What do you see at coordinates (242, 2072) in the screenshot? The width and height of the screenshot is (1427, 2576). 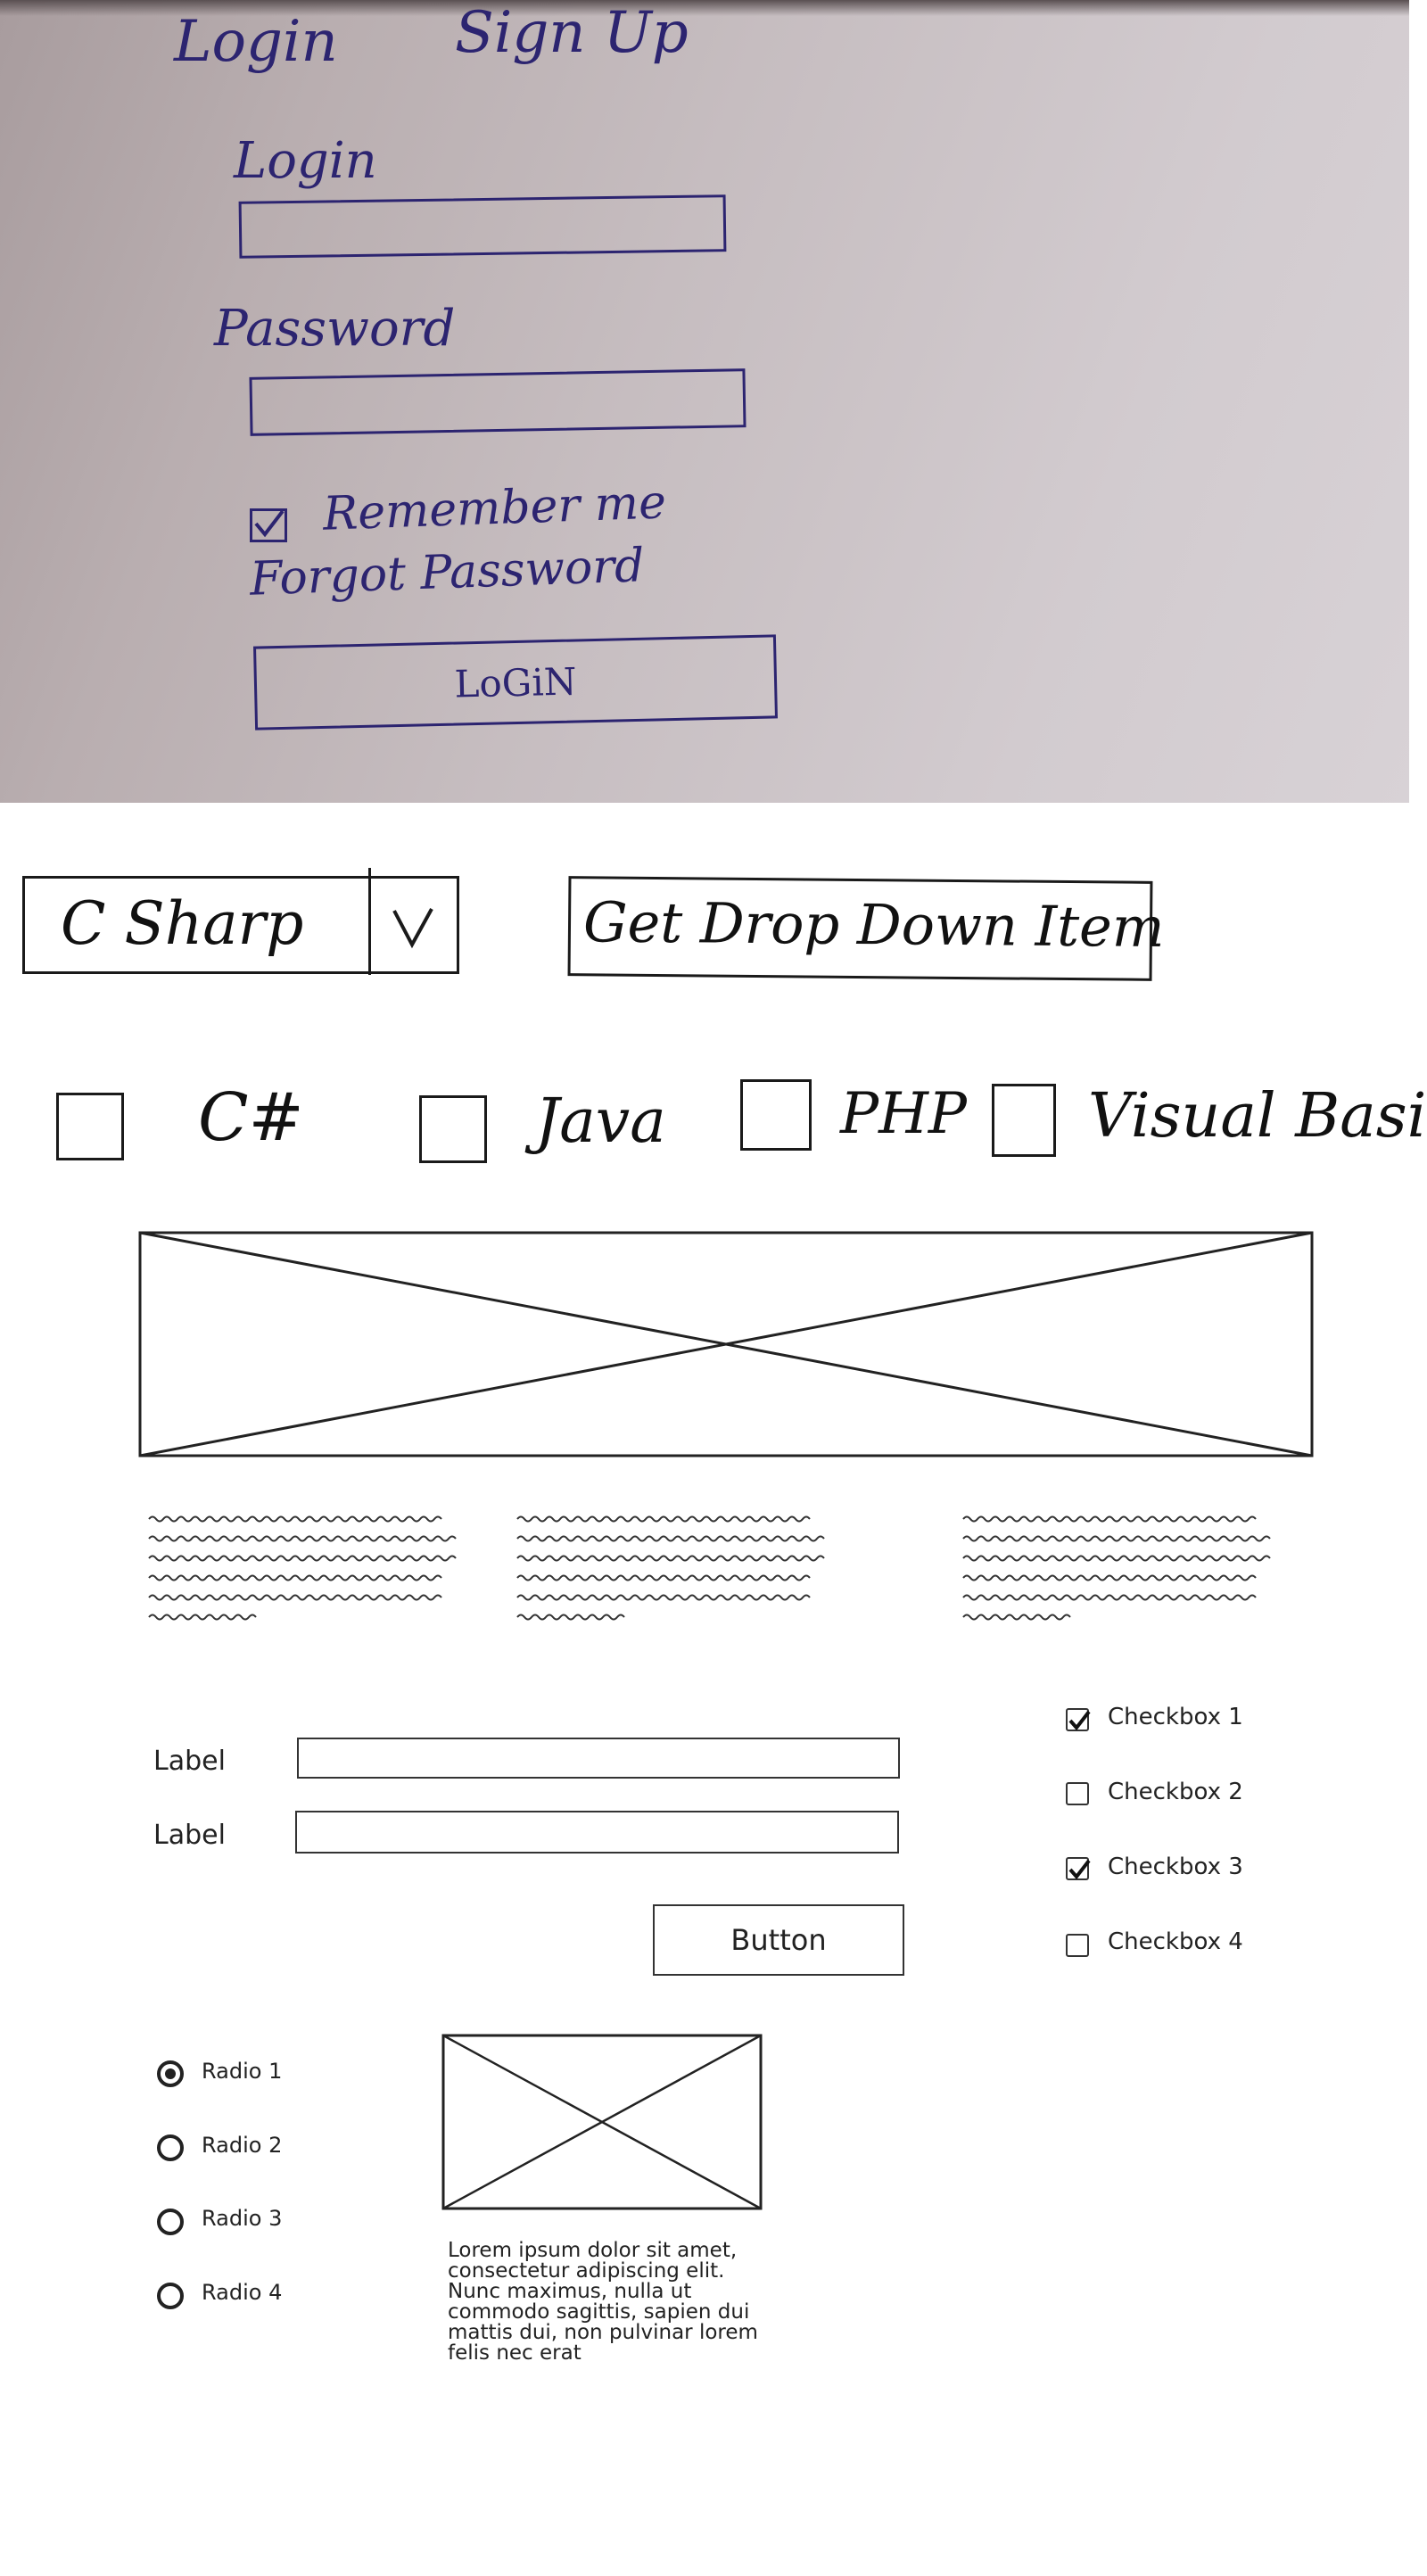 I see `radio-1-label: Radio 1` at bounding box center [242, 2072].